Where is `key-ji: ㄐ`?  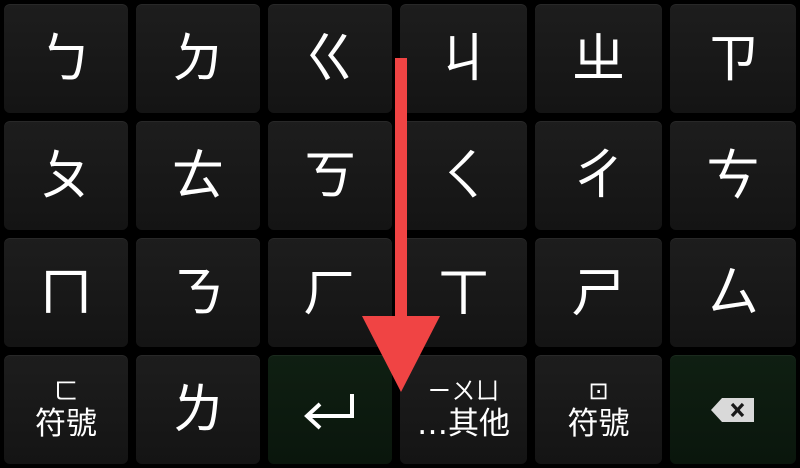 key-ji: ㄐ is located at coordinates (463, 58).